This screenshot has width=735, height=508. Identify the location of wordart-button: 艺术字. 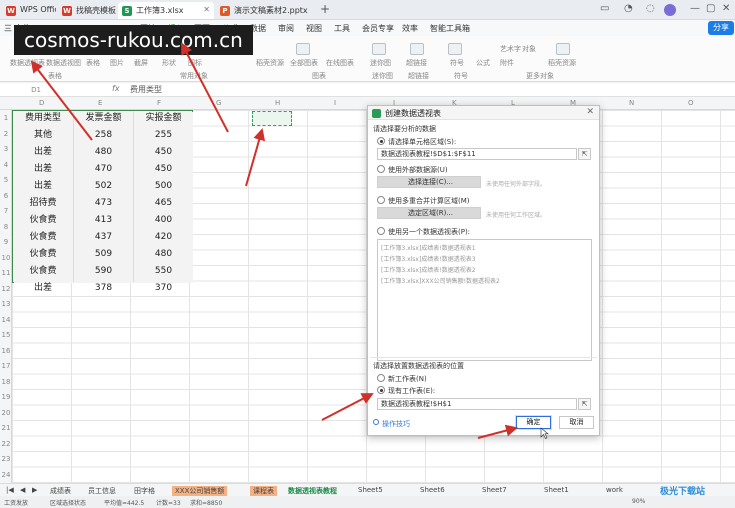
(510, 49).